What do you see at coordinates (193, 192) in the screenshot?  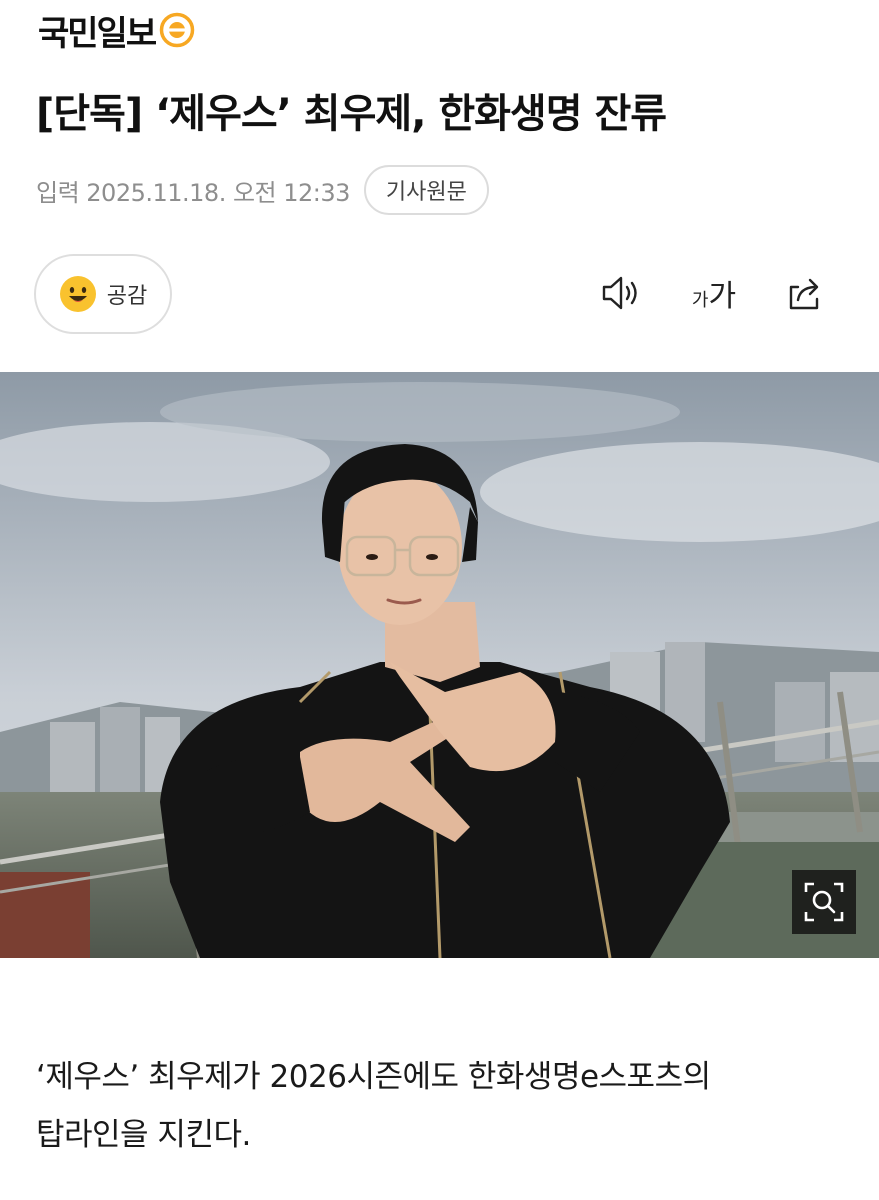 I see `published-date: 입력 2025.11.18. 오전 12:33` at bounding box center [193, 192].